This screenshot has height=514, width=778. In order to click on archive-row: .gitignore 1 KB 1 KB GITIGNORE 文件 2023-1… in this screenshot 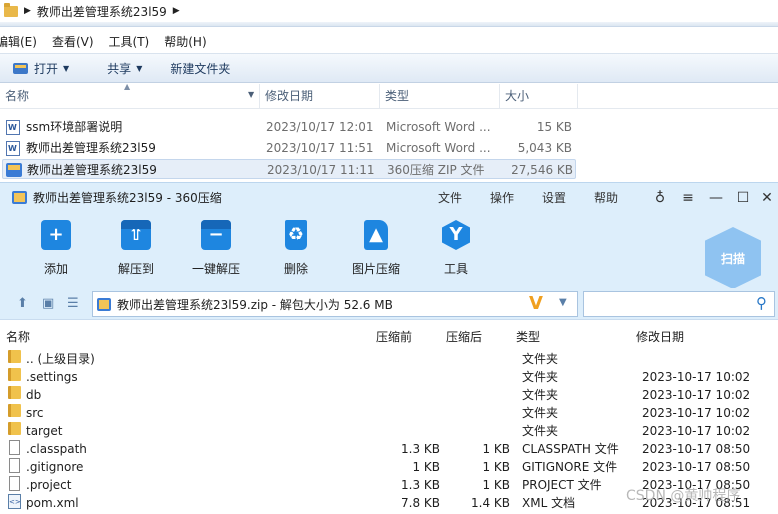, I will do `click(389, 467)`.